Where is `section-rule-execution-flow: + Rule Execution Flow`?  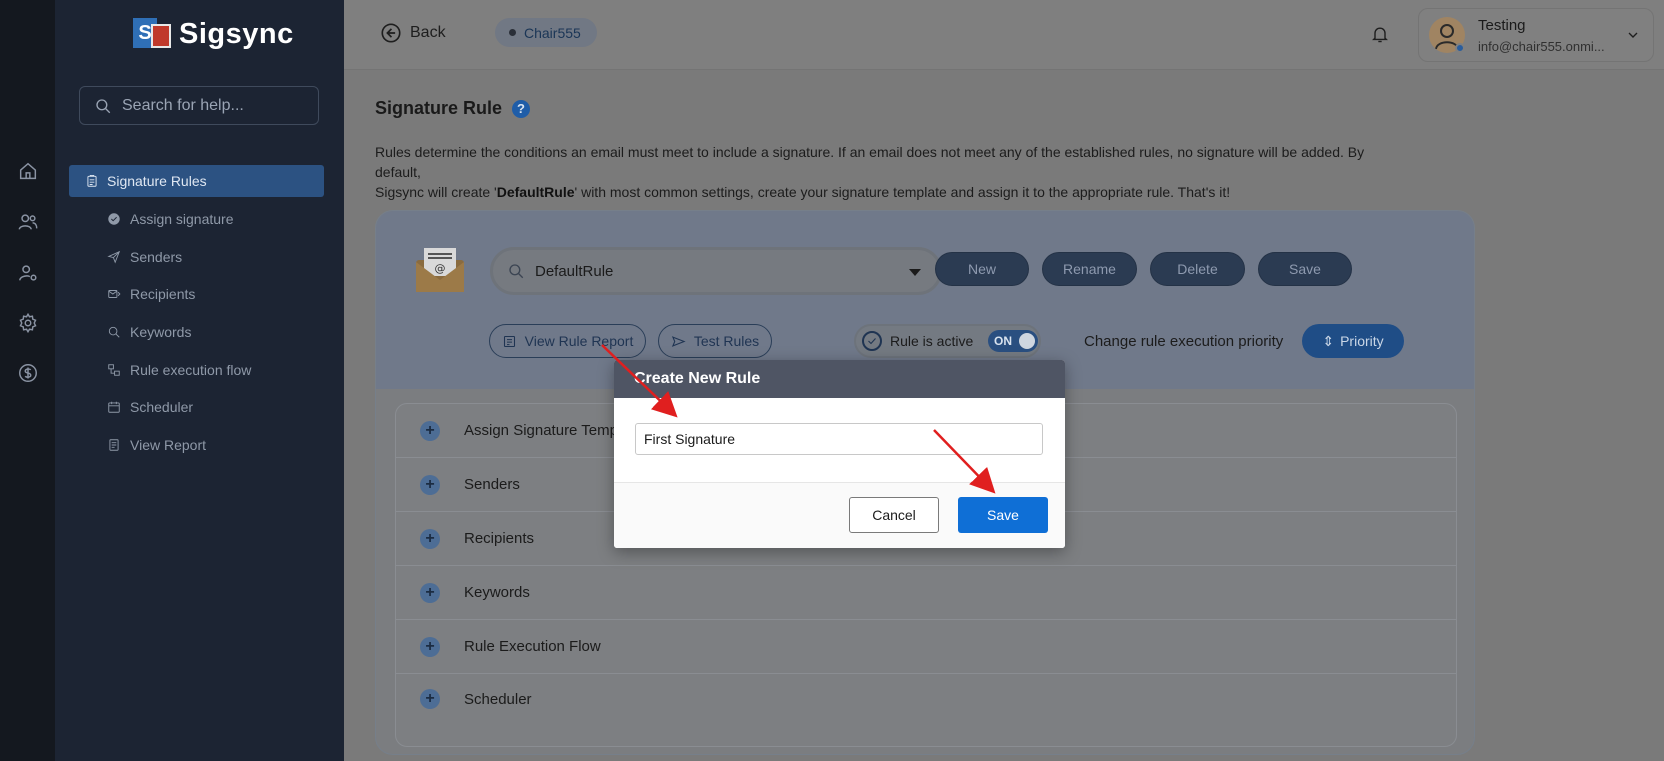 section-rule-execution-flow: + Rule Execution Flow is located at coordinates (926, 647).